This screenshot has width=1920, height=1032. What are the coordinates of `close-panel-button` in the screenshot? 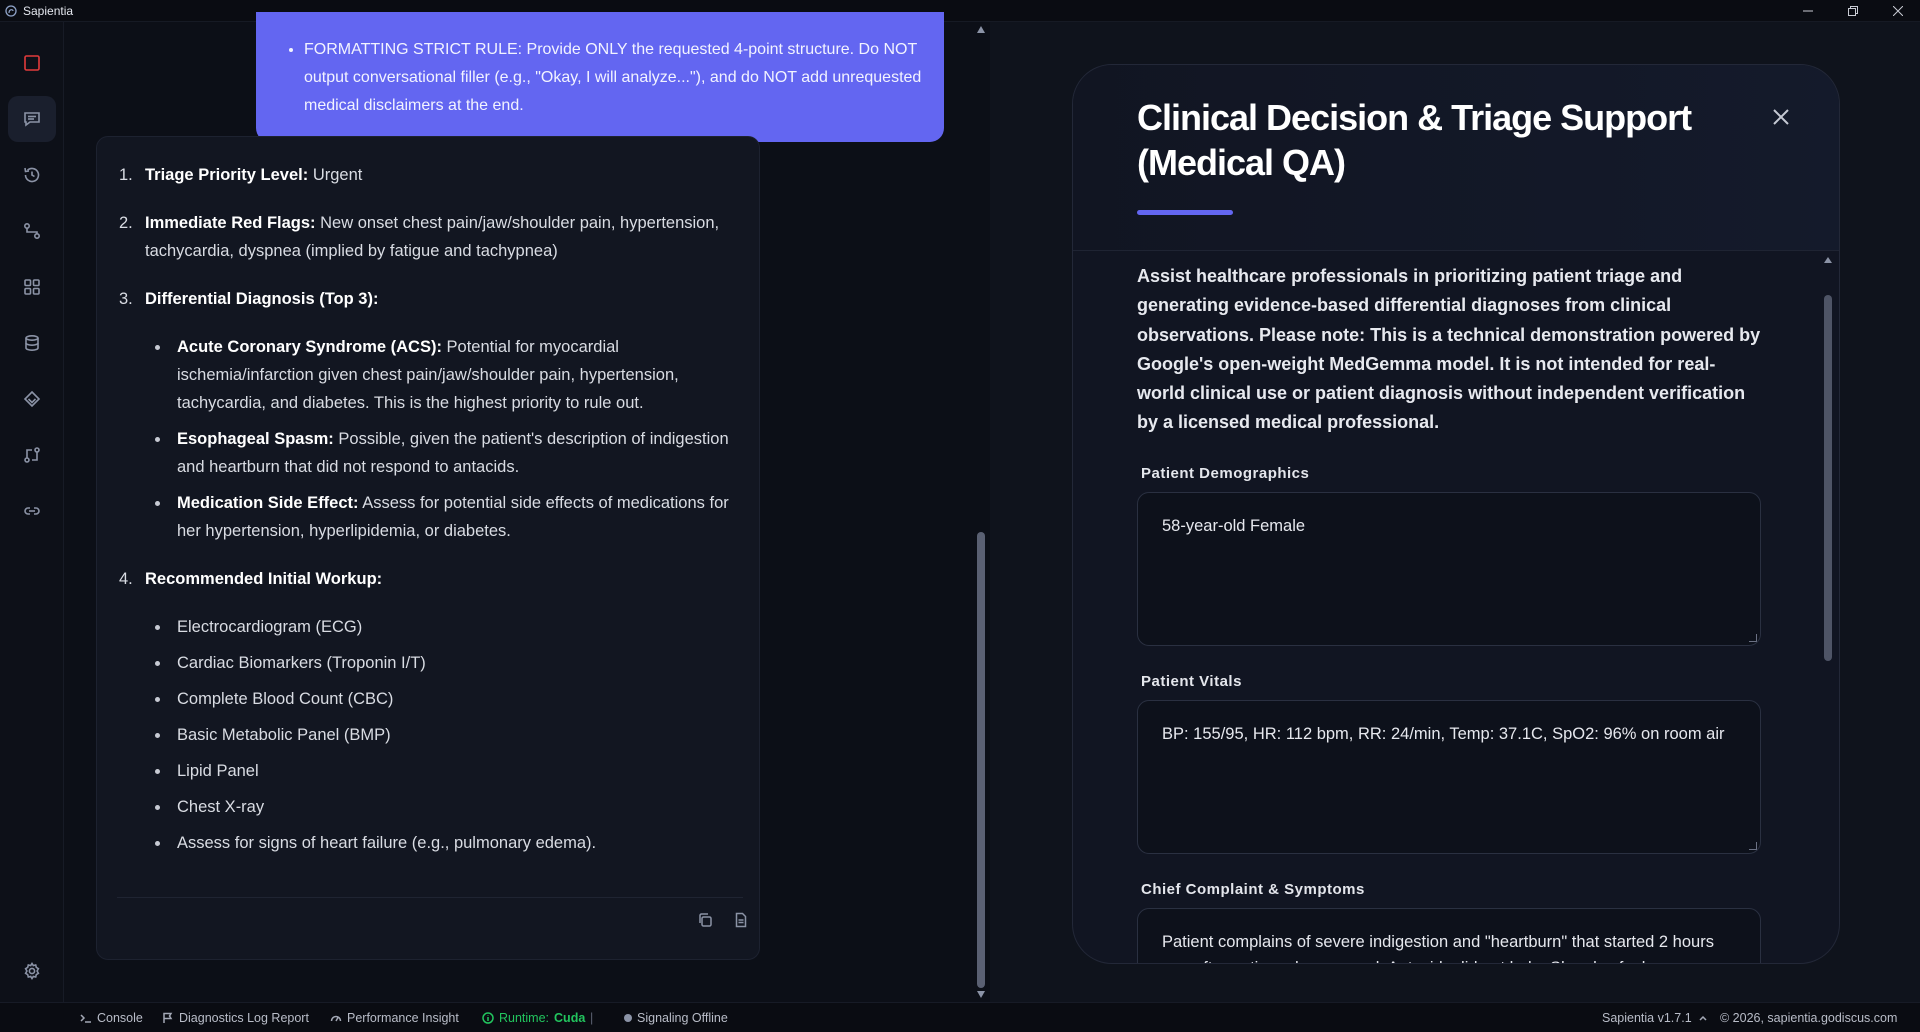 It's located at (1781, 117).